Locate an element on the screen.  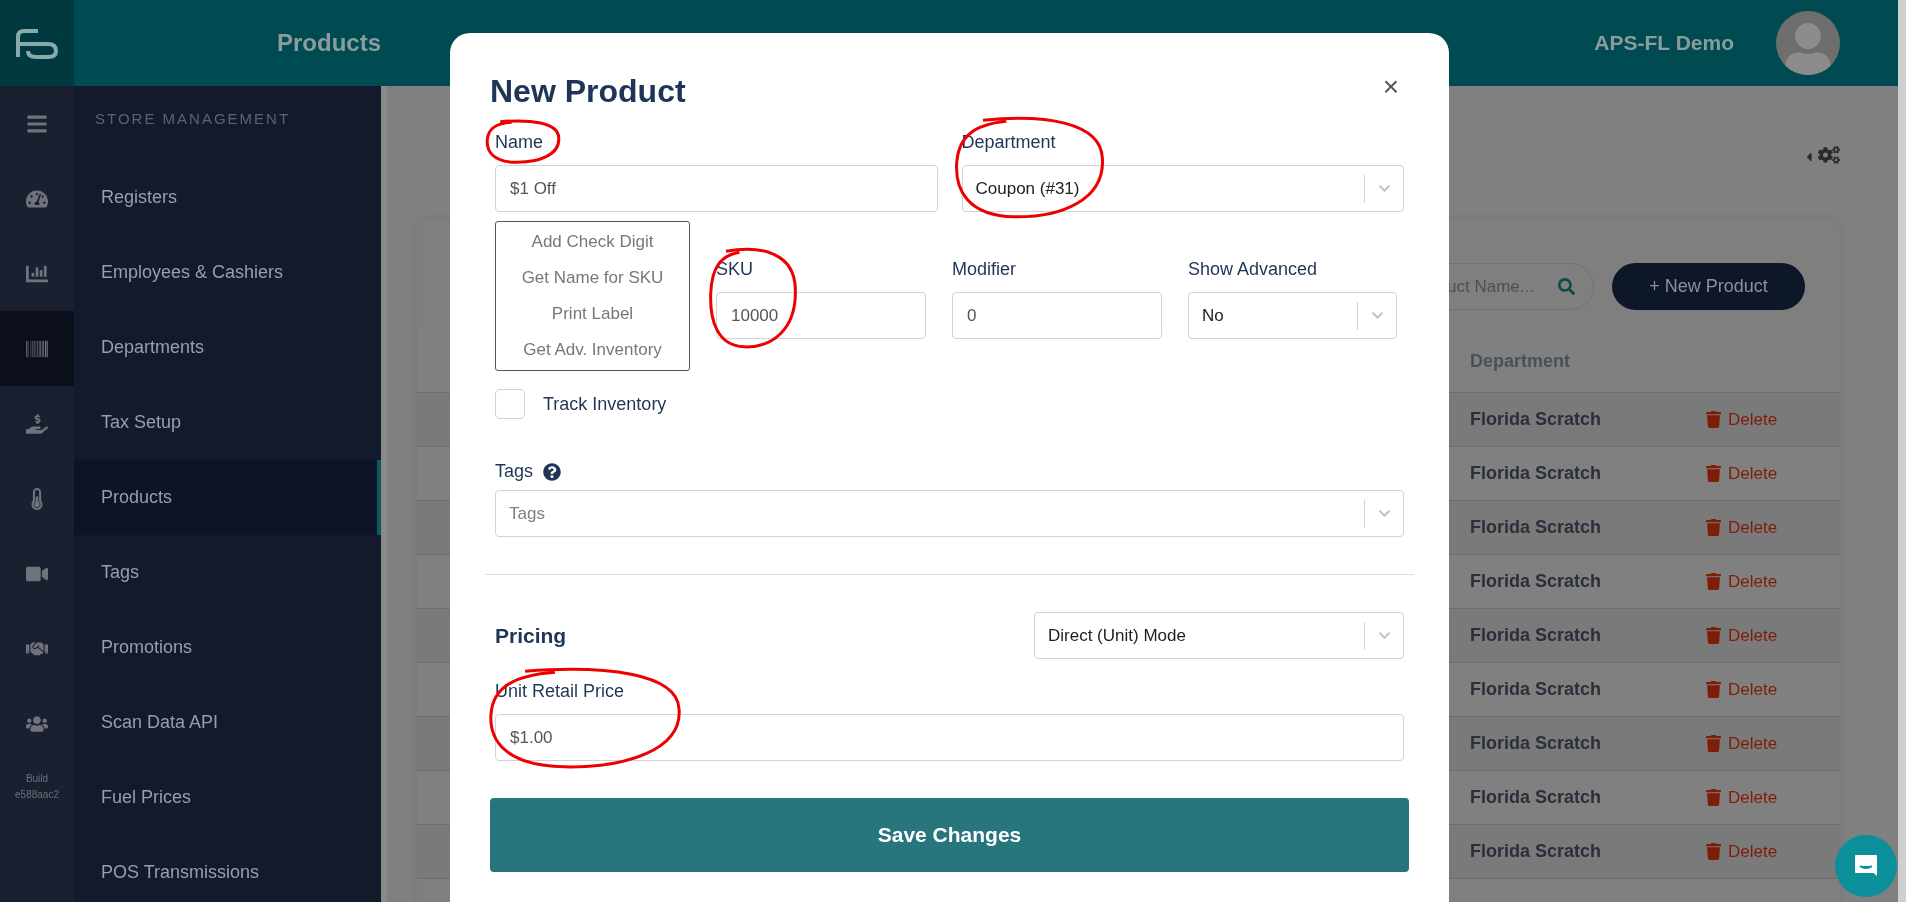
sidebar-item: POS Transmissions is located at coordinates (227, 868).